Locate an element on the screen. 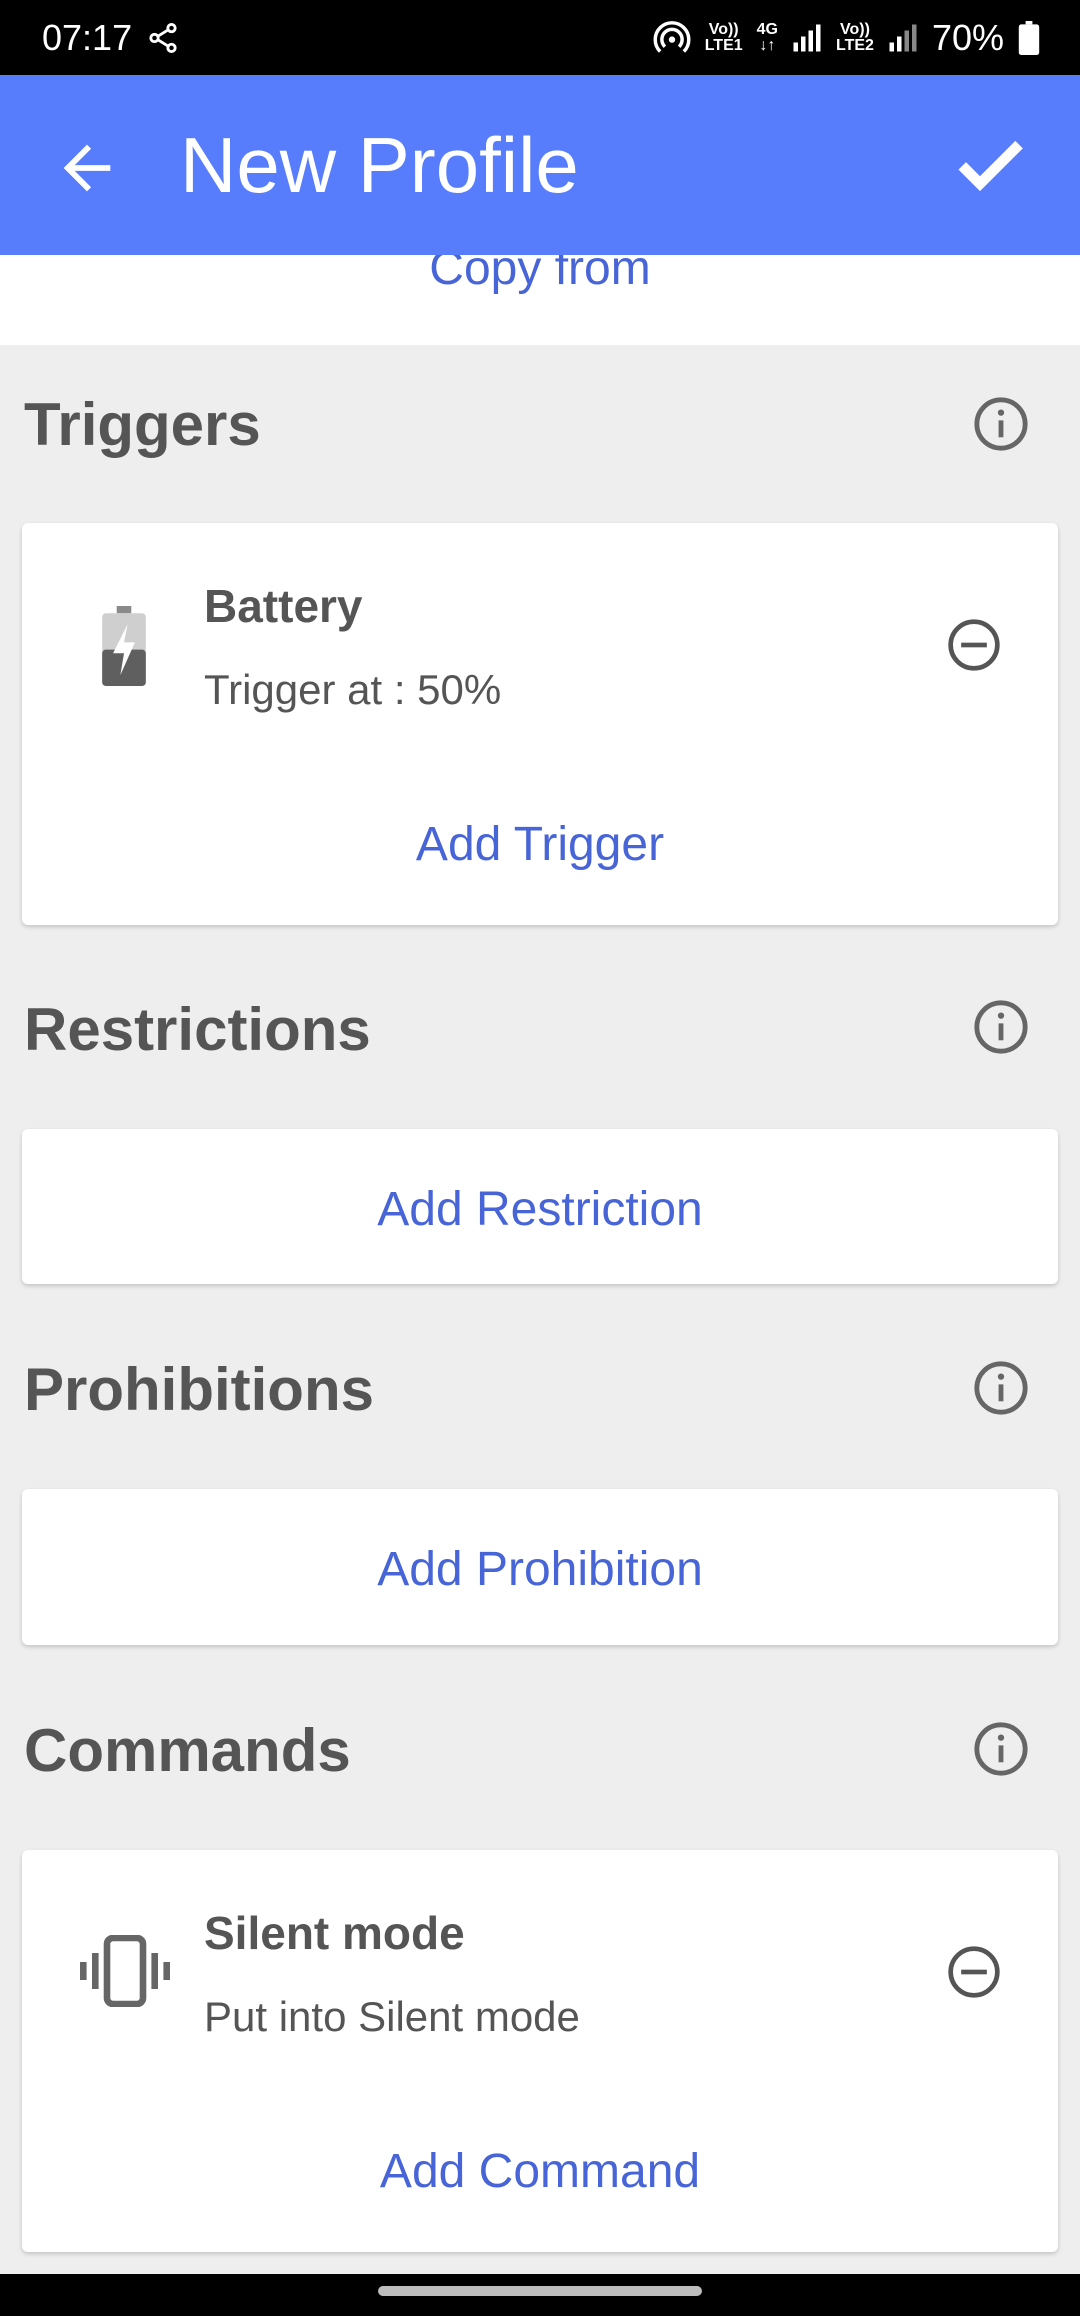 The image size is (1080, 2316). hotspot-icon is located at coordinates (672, 36).